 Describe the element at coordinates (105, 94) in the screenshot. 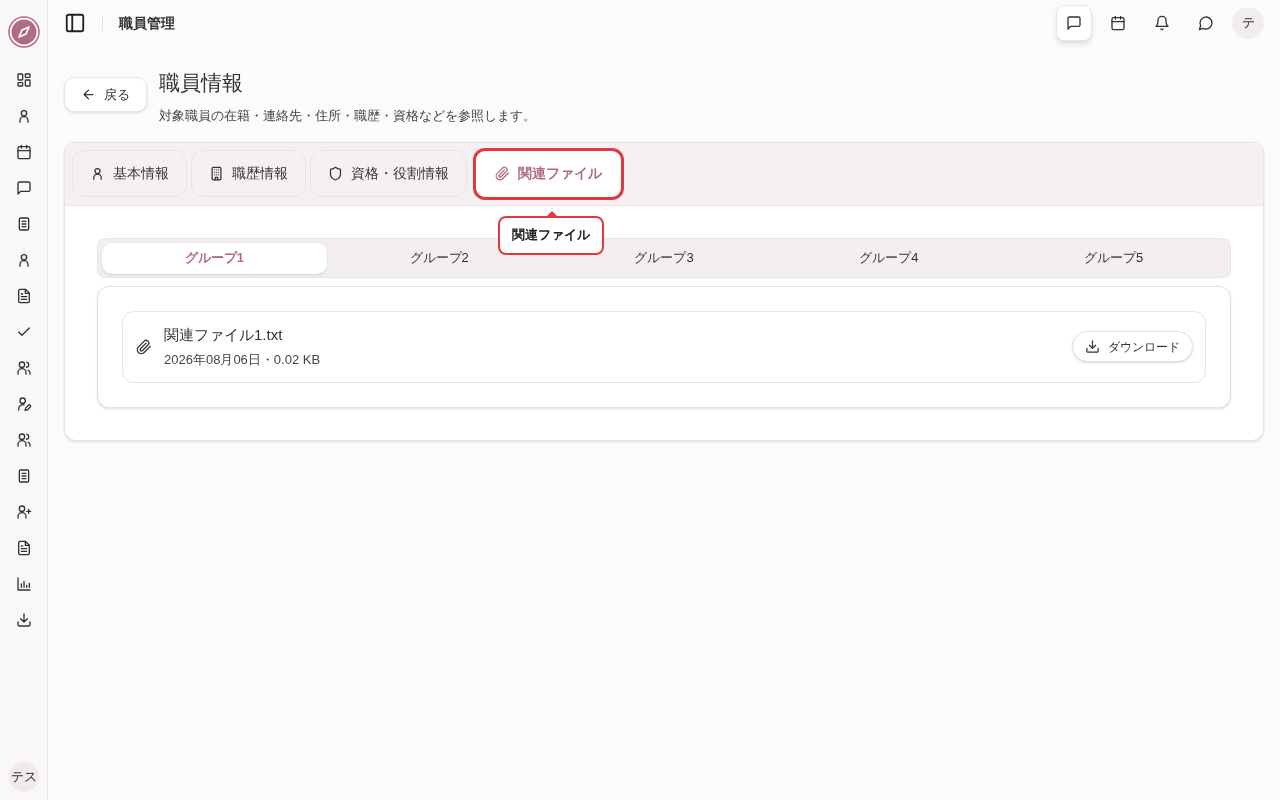

I see `back-button: 戻る` at that location.